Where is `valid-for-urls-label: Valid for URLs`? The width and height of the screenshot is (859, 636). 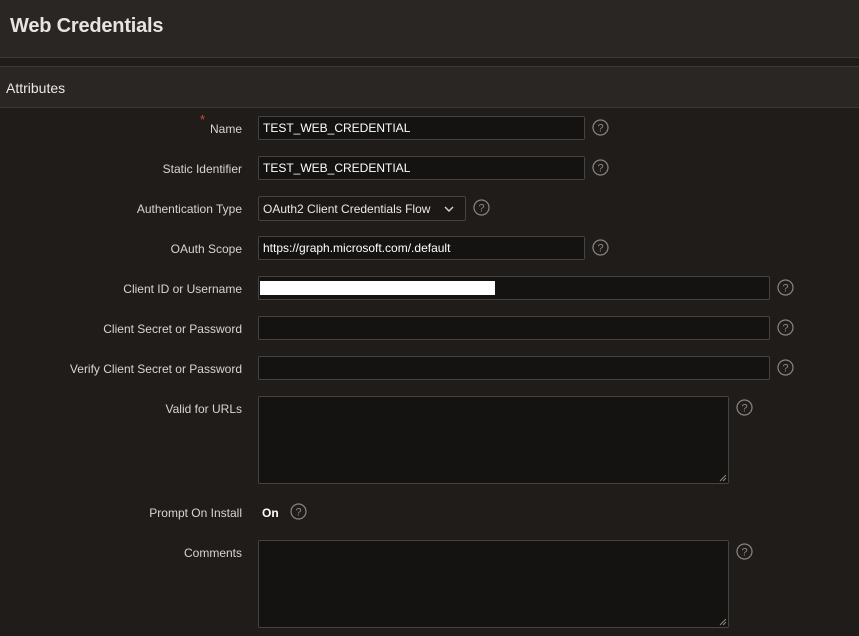 valid-for-urls-label: Valid for URLs is located at coordinates (203, 409).